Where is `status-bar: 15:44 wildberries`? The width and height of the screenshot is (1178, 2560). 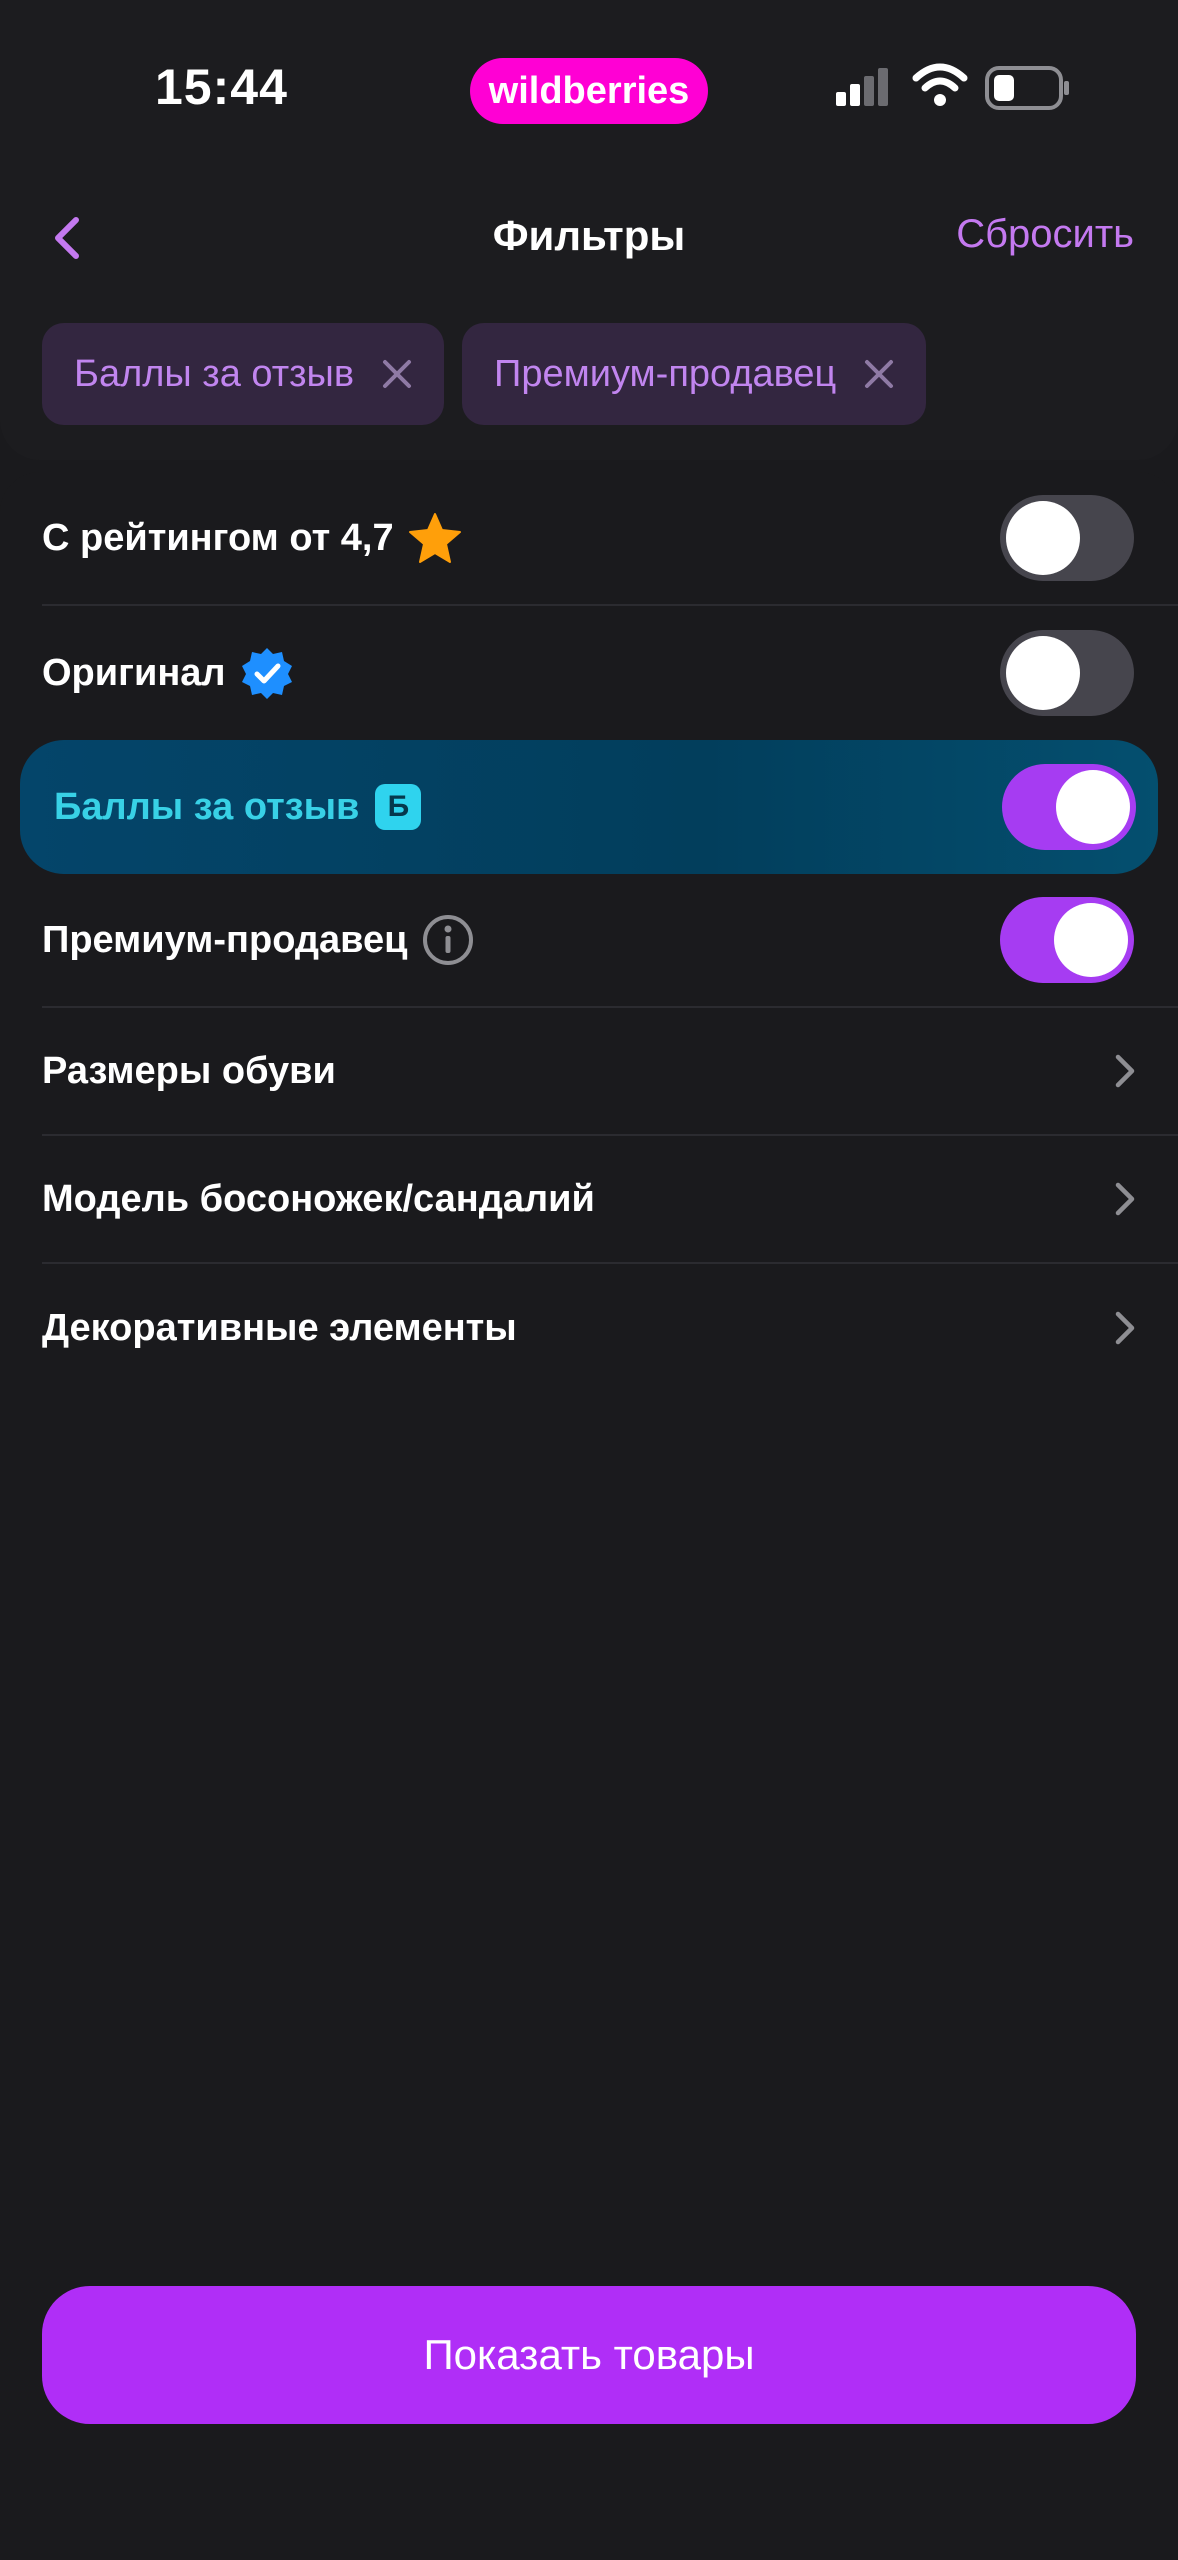
status-bar: 15:44 wildberries is located at coordinates (589, 90).